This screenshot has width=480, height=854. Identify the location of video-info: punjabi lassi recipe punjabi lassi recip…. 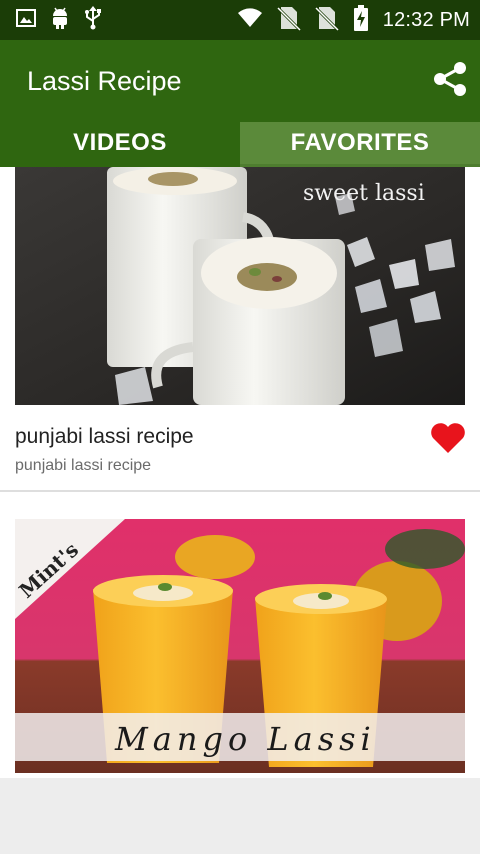
(240, 447).